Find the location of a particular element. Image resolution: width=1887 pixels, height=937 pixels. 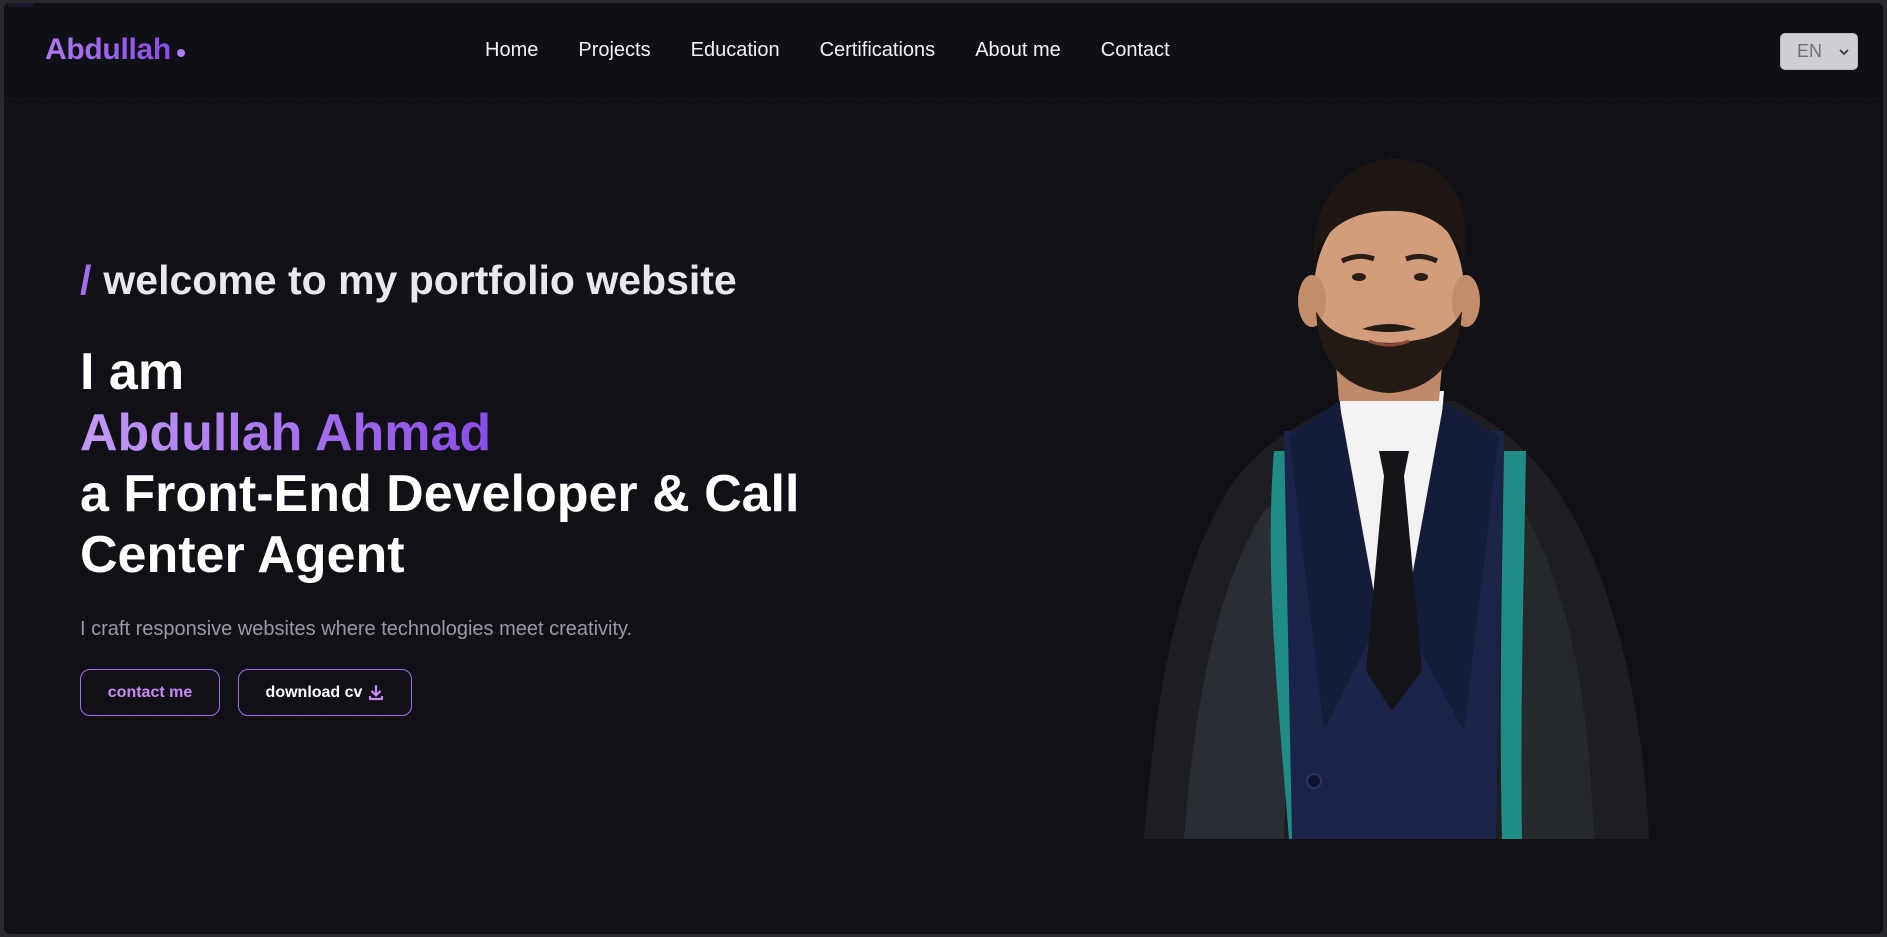

language-select: EN is located at coordinates (1819, 51).